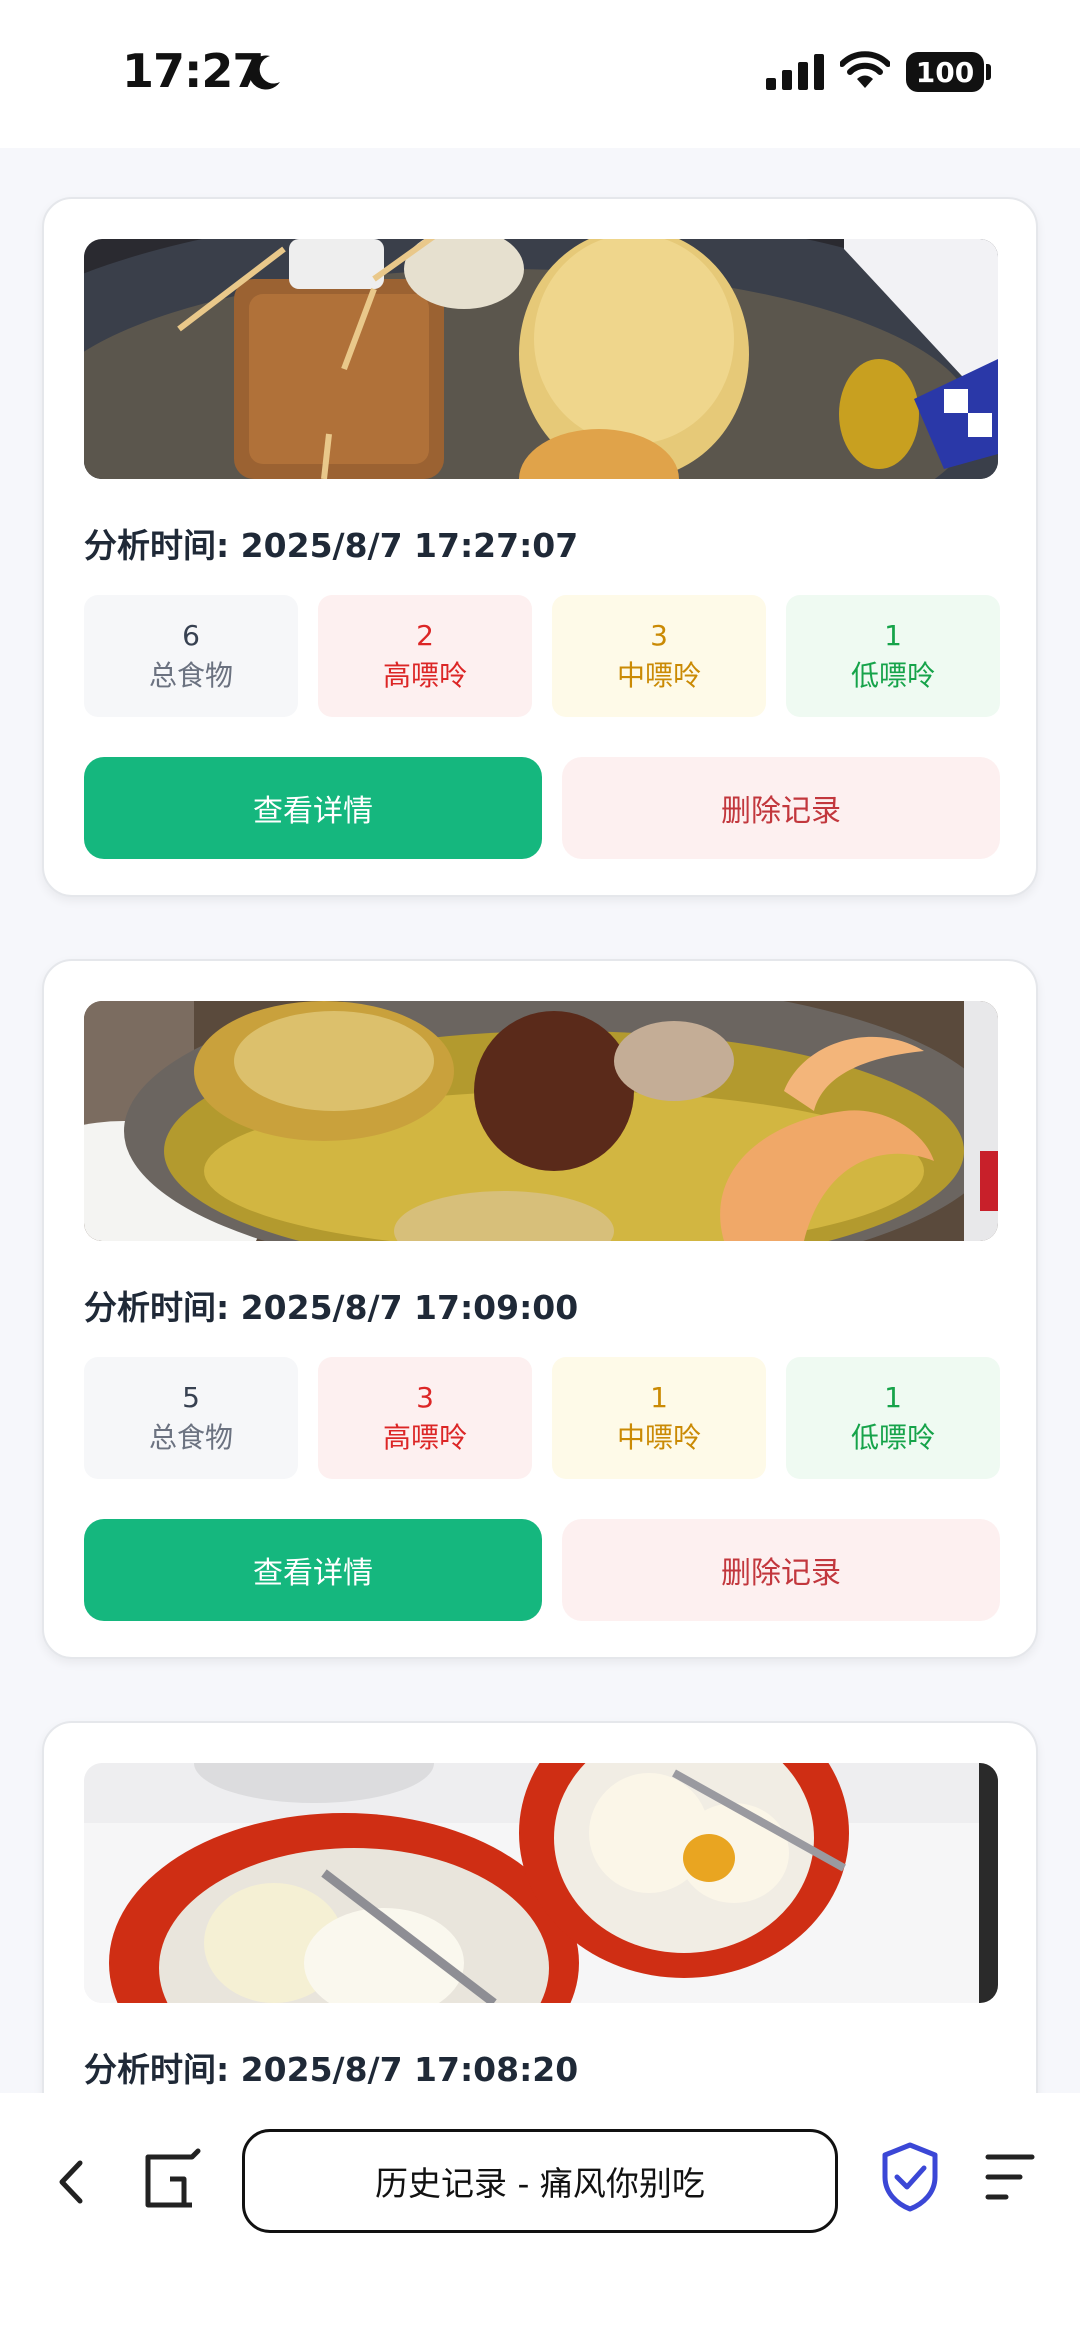 Image resolution: width=1080 pixels, height=2341 pixels. What do you see at coordinates (191, 1397) in the screenshot?
I see `stat-value: 5` at bounding box center [191, 1397].